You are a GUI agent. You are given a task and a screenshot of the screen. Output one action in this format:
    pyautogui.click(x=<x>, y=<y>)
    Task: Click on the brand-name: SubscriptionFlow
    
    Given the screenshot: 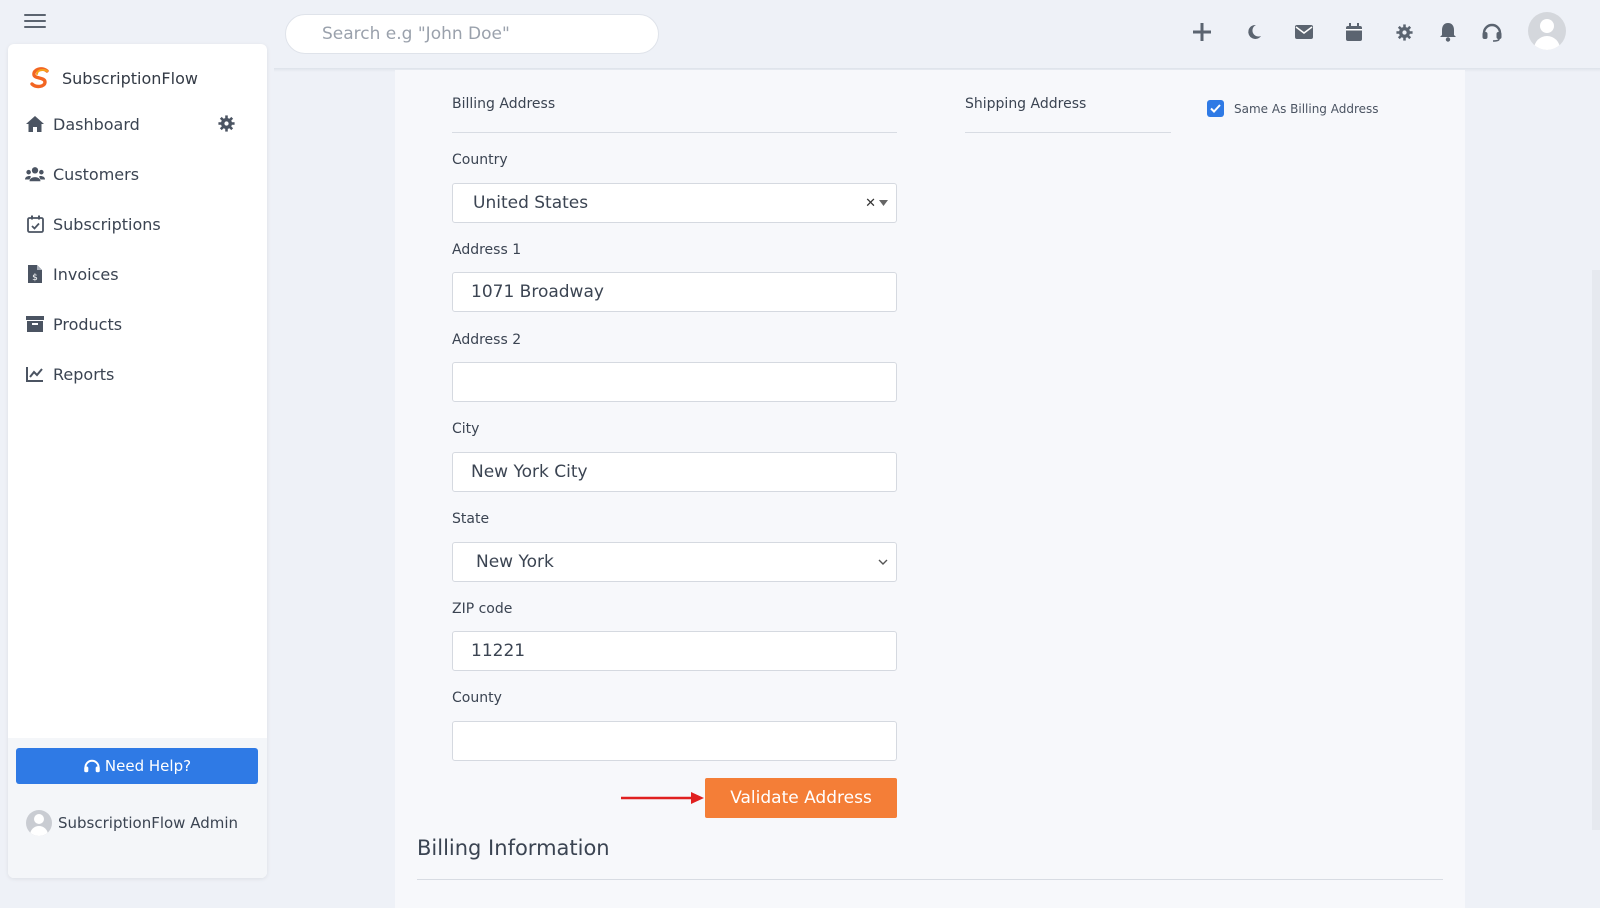 What is the action you would take?
    pyautogui.click(x=130, y=78)
    